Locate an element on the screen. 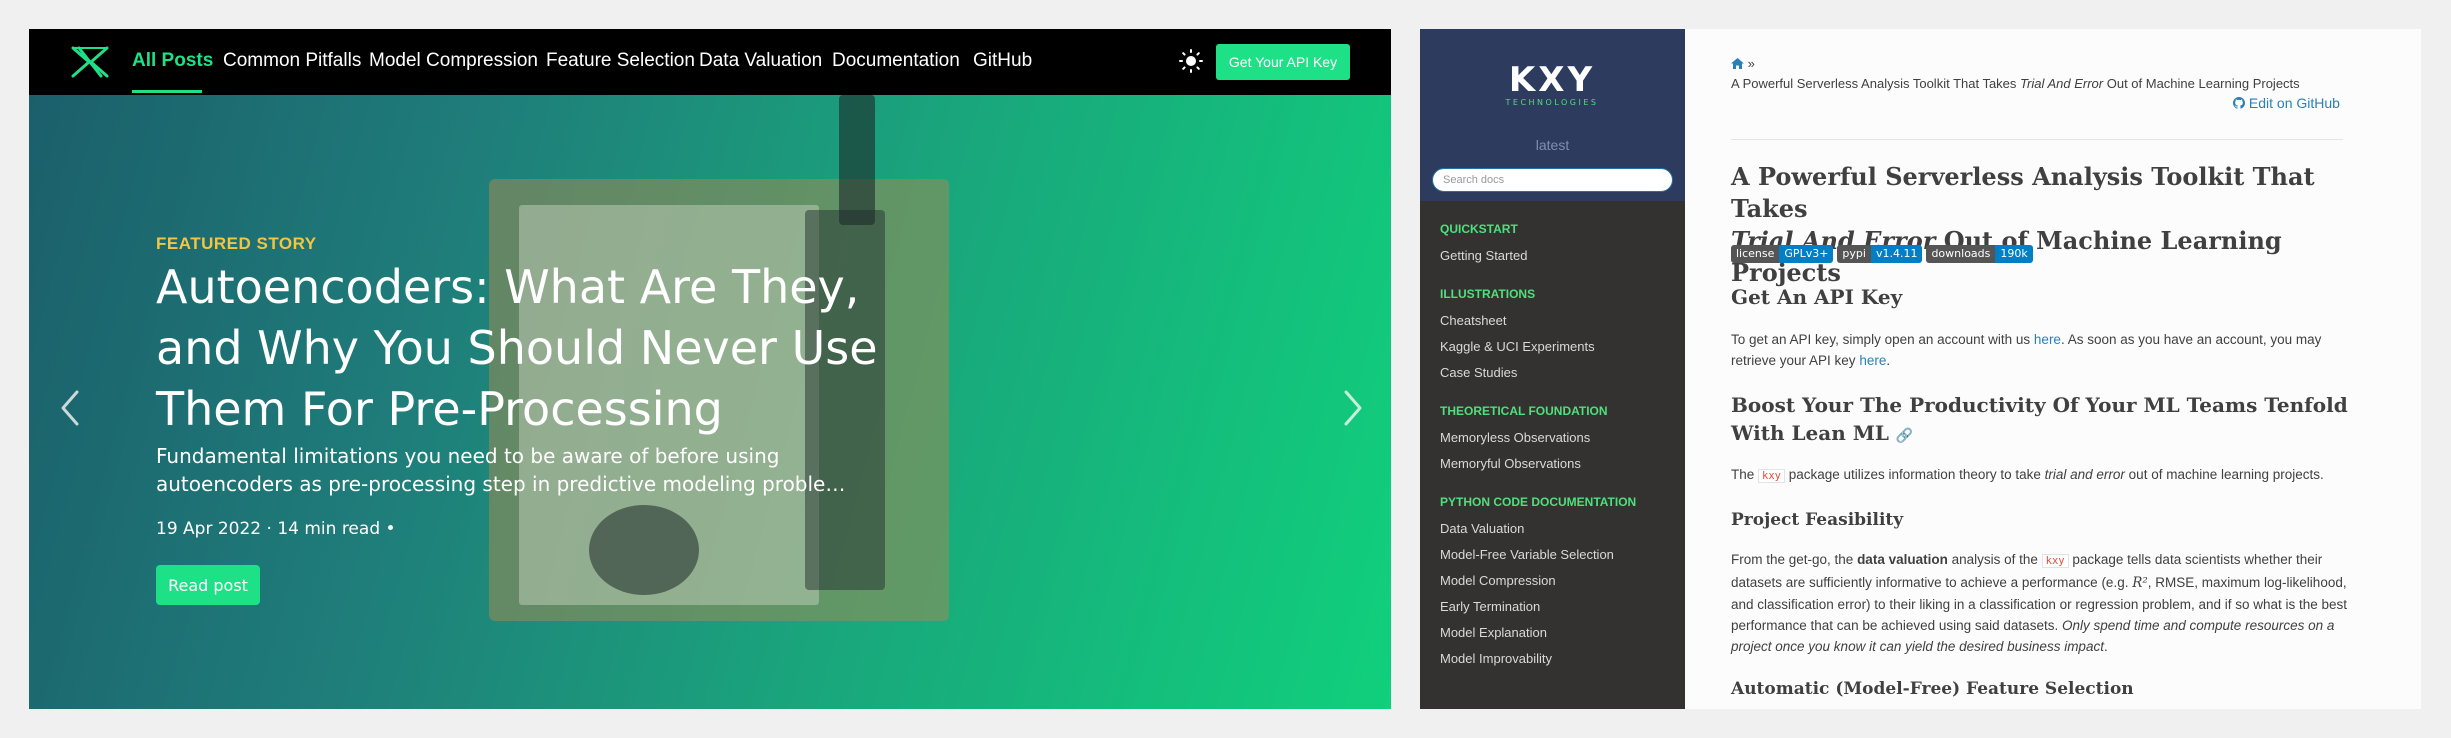 The height and width of the screenshot is (738, 2451). pypi-badge: pypi v1.4.11 is located at coordinates (1880, 254).